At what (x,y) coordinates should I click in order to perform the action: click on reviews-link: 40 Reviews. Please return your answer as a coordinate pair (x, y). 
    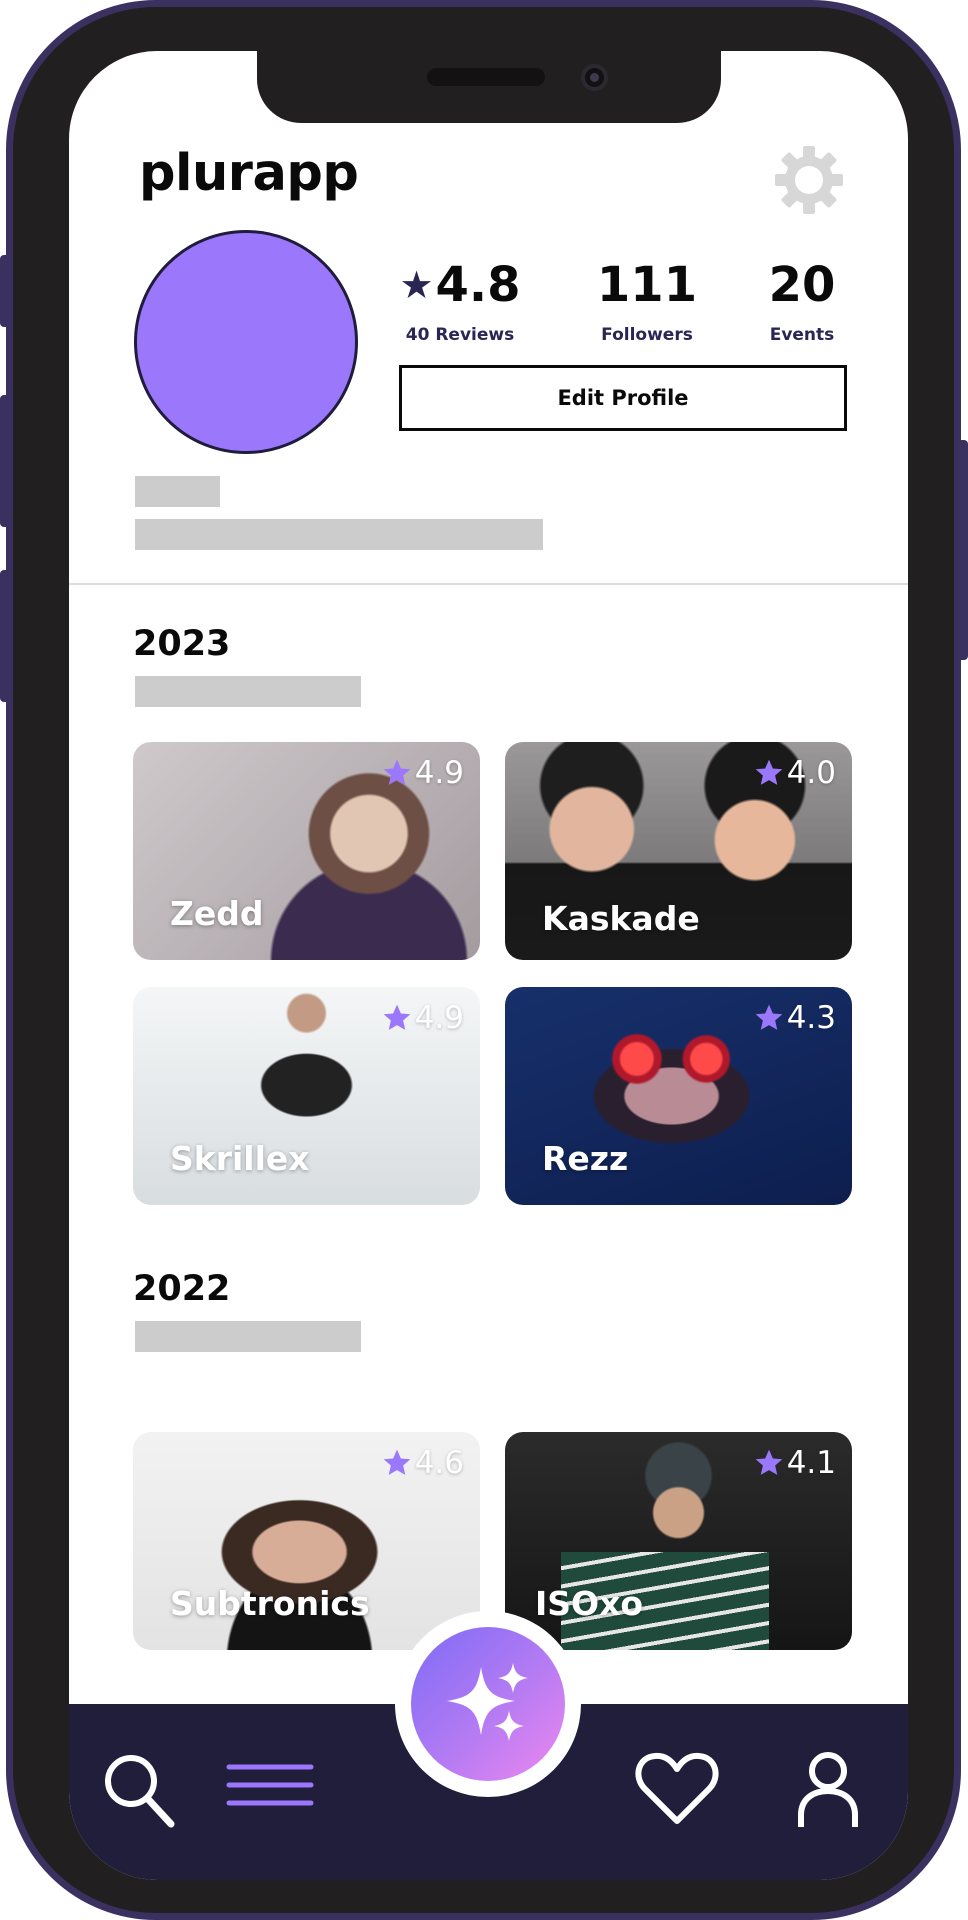
    Looking at the image, I should click on (460, 335).